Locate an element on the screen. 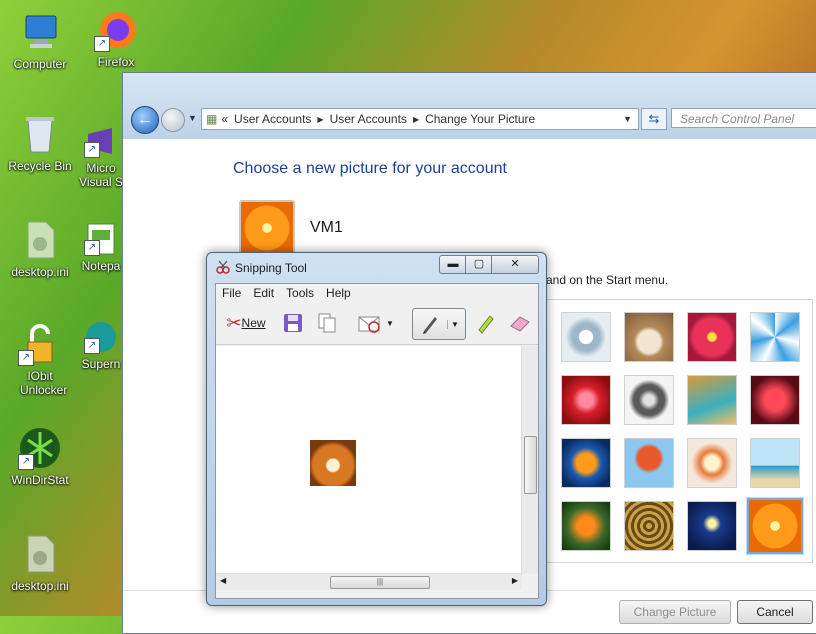 The width and height of the screenshot is (816, 634). desktop-icon-windirstat: ↗ WinDirStat is located at coordinates (40, 456).